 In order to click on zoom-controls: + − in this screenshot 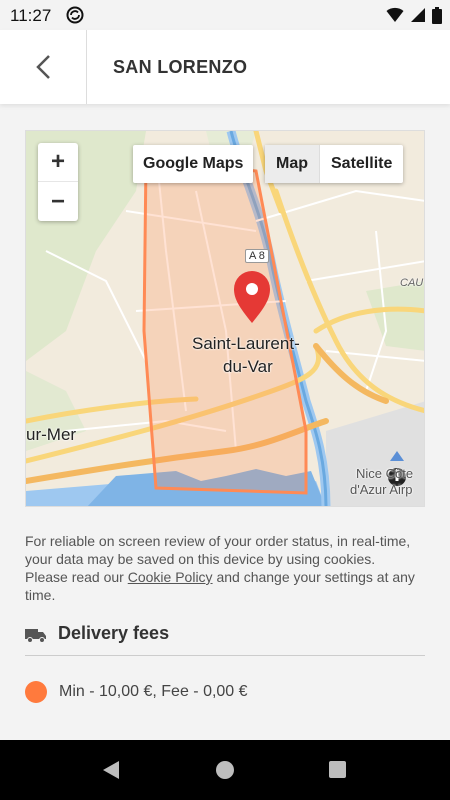, I will do `click(58, 182)`.